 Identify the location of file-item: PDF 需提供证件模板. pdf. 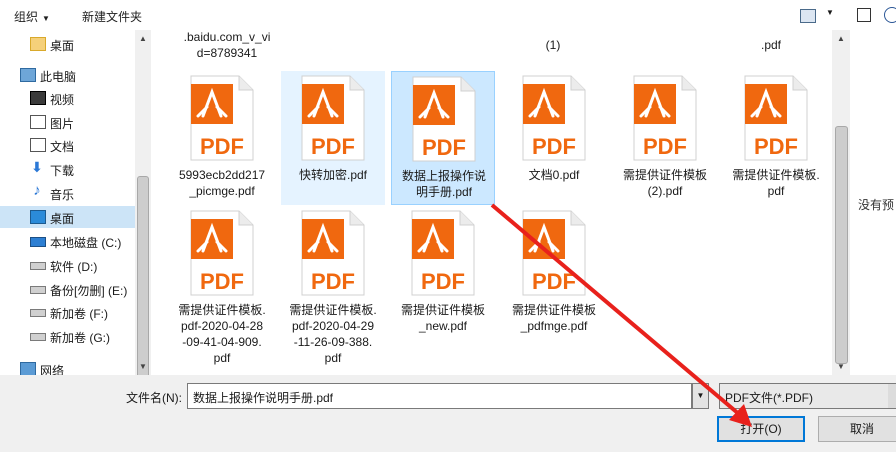
(776, 138).